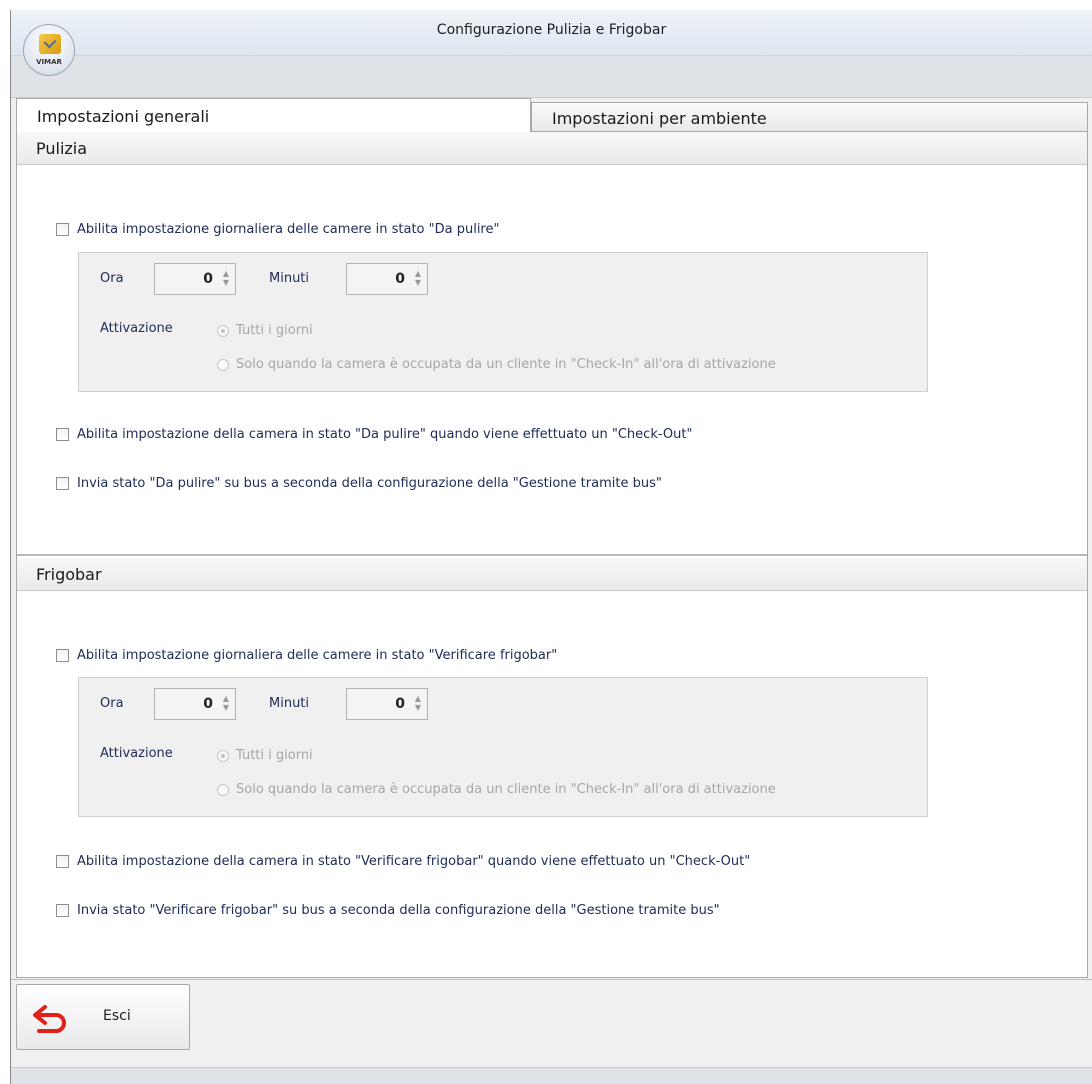  I want to click on pulizia-ora-spinner: 0 ▲ ▼, so click(195, 279).